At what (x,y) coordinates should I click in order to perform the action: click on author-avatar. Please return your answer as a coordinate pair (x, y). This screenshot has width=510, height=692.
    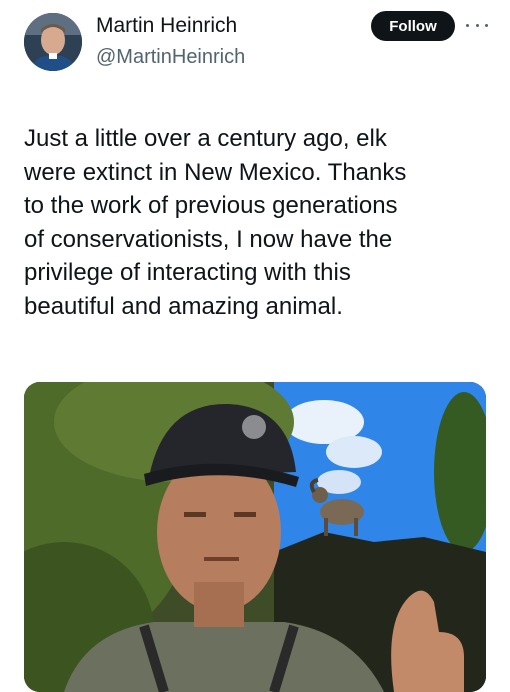
    Looking at the image, I should click on (53, 42).